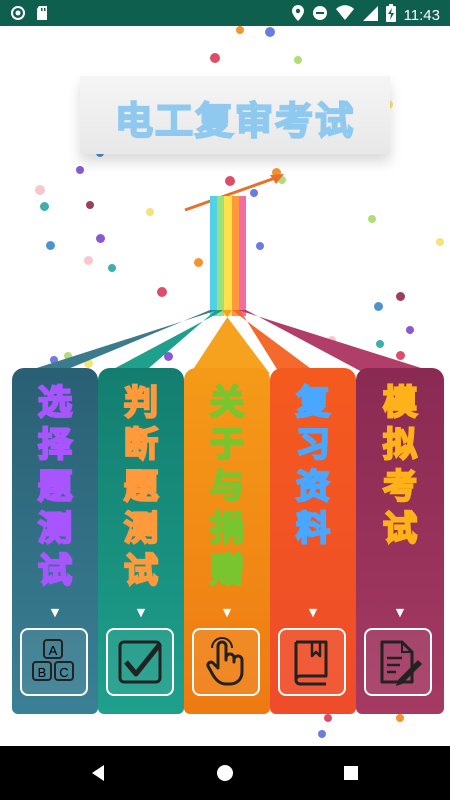 The width and height of the screenshot is (450, 800). What do you see at coordinates (398, 662) in the screenshot?
I see `exam-paper-icon` at bounding box center [398, 662].